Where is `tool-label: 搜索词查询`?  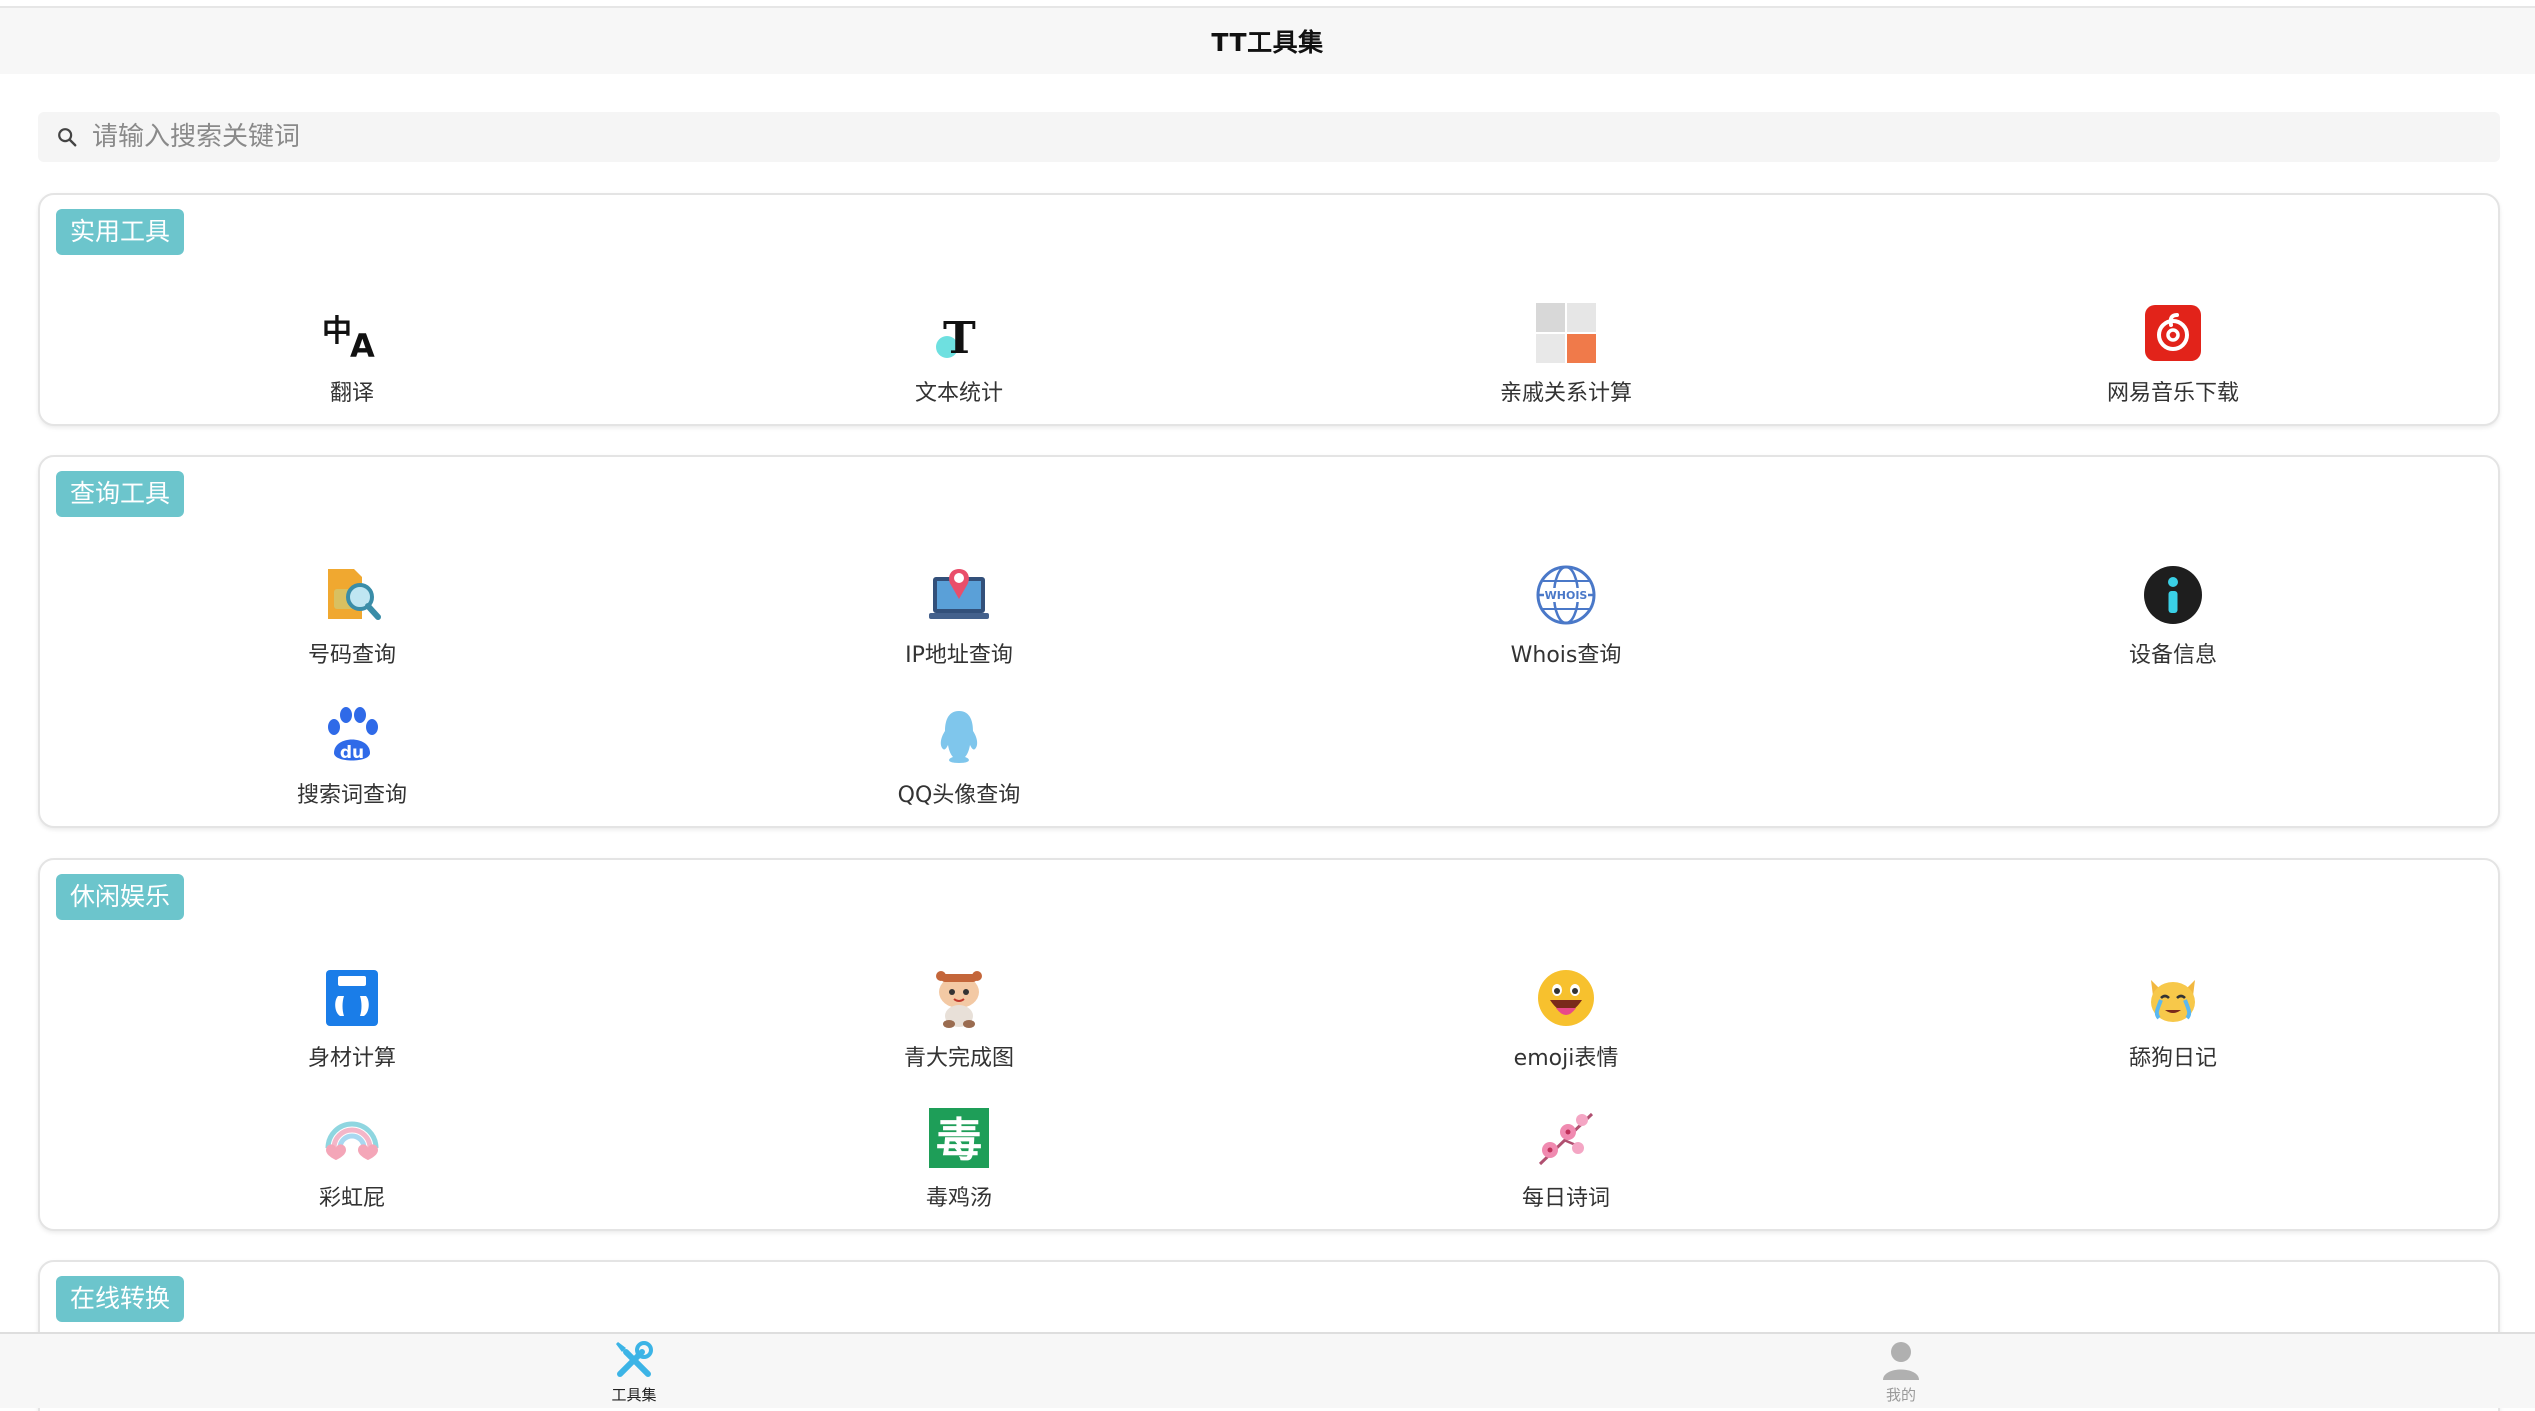
tool-label: 搜索词查询 is located at coordinates (351, 795).